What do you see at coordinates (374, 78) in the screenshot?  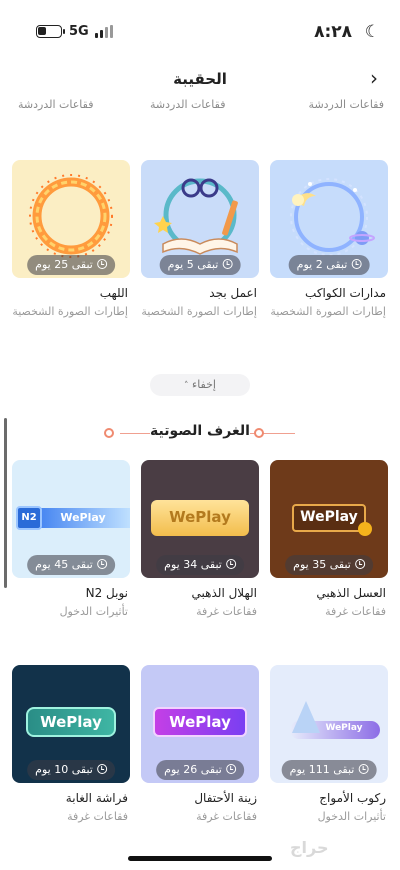 I see `back-chevron-icon: ›` at bounding box center [374, 78].